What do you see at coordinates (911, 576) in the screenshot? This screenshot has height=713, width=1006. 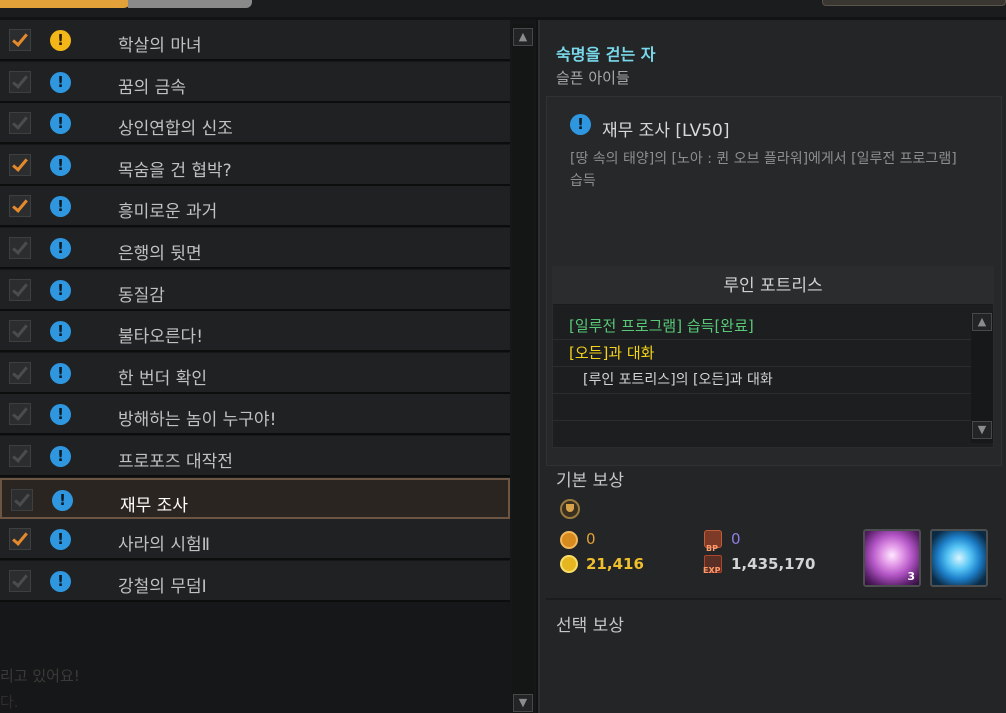 I see `item-count: 3` at bounding box center [911, 576].